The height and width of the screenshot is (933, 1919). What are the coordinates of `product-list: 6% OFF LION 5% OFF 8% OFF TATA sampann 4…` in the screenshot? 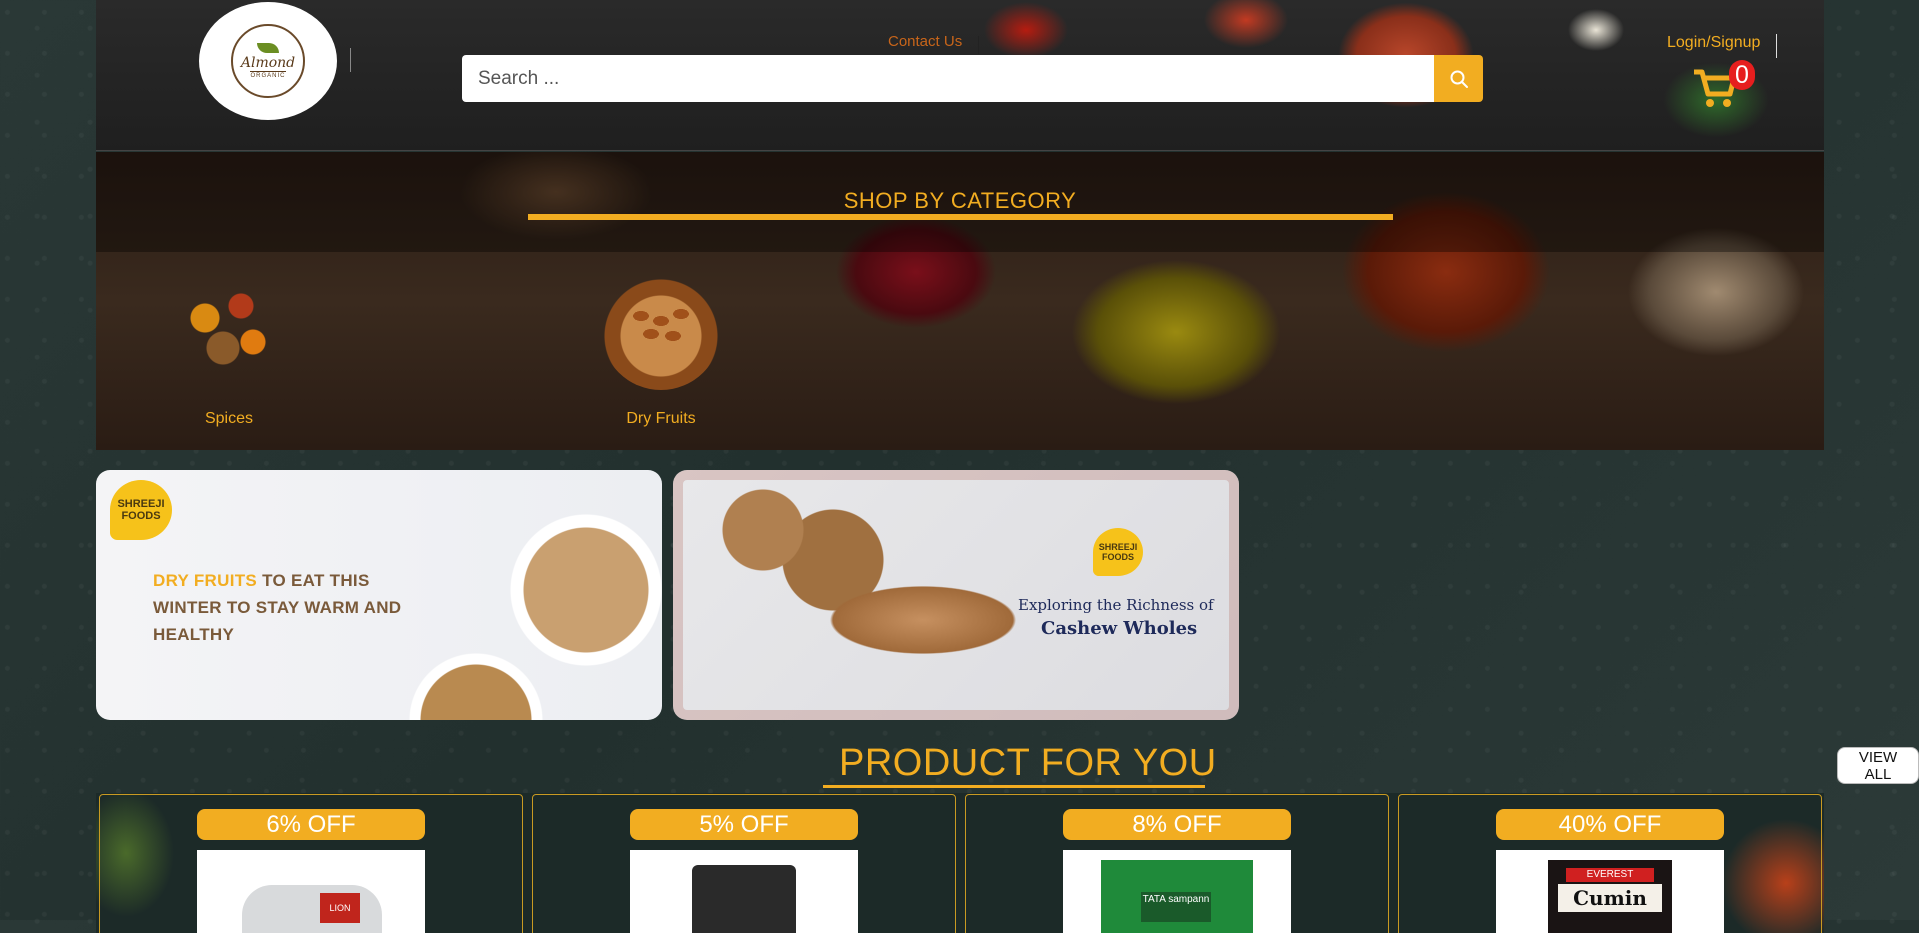 It's located at (960, 863).